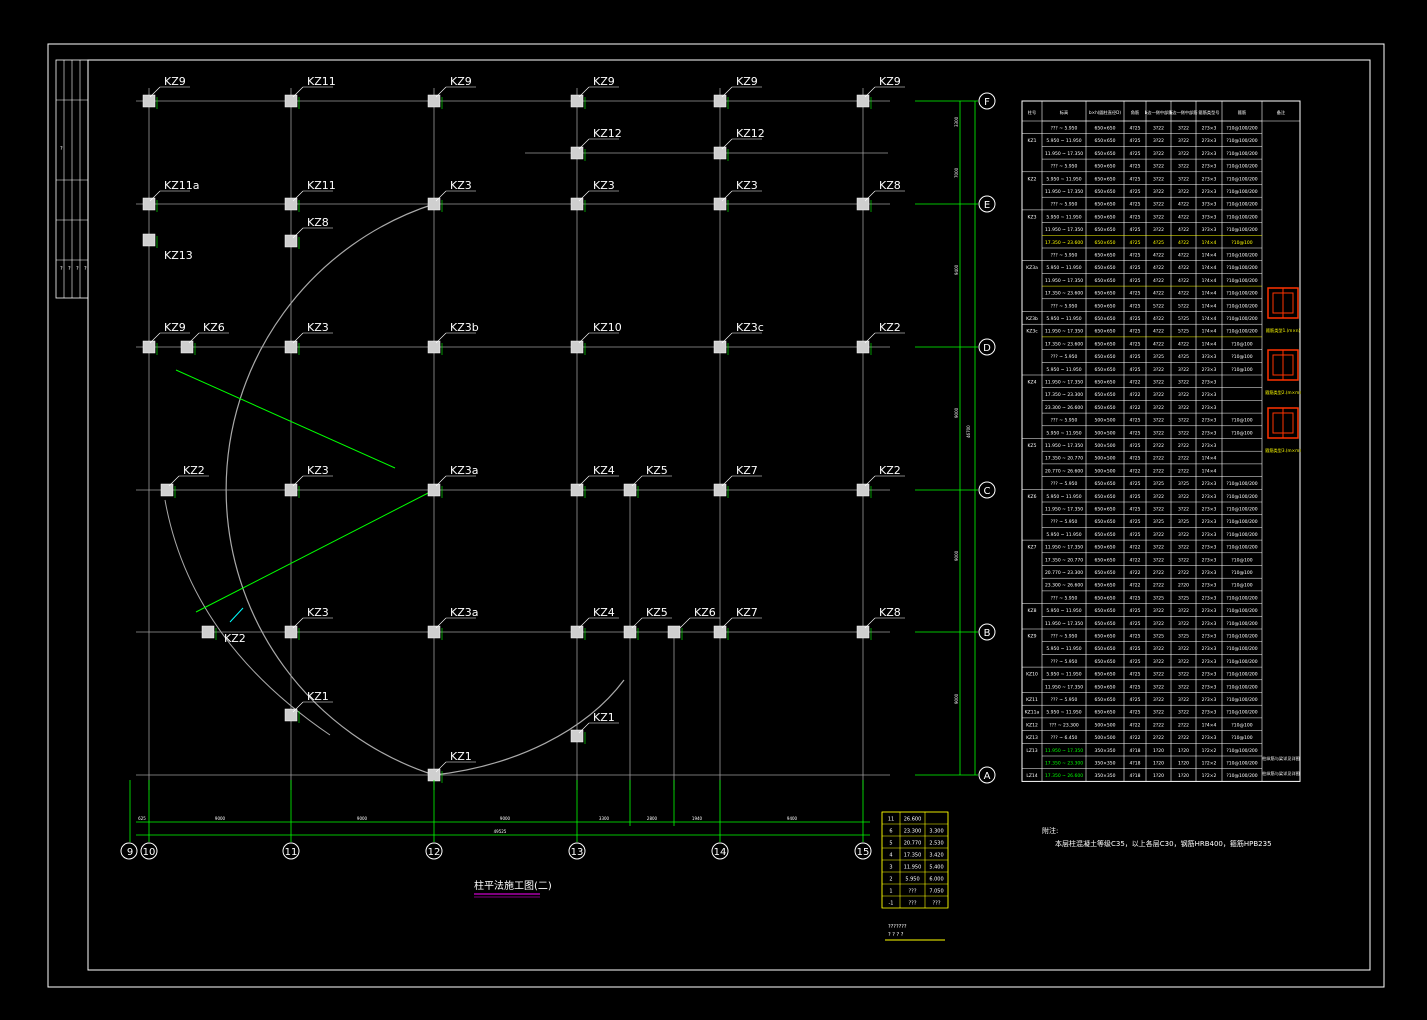  Describe the element at coordinates (792, 818) in the screenshot. I see `bottom-dim-text: 9400` at that location.